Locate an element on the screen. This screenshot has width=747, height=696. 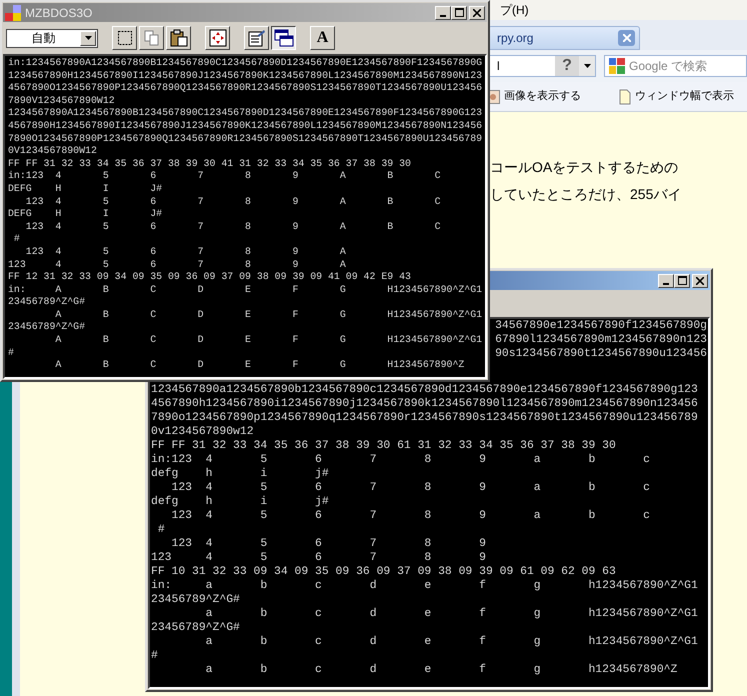
console-line: 1234567890A1234567890B1234567890C1234567890D1234567890E1234567890F1234567890G123 is located at coordinates (245, 113).